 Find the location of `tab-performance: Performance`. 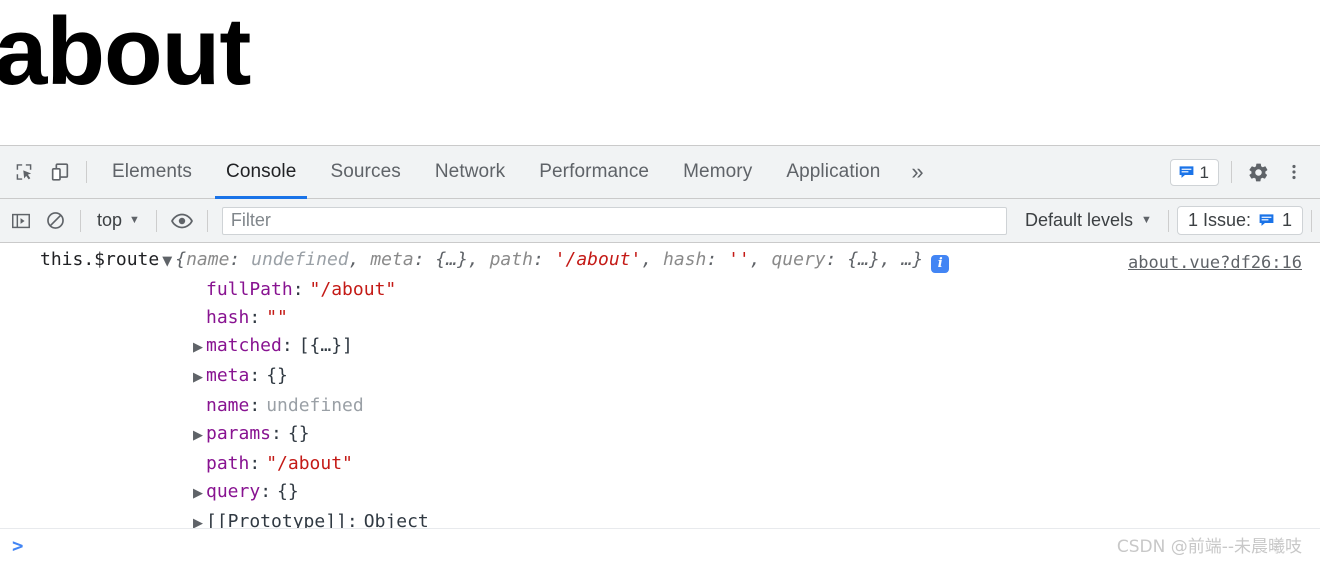

tab-performance: Performance is located at coordinates (594, 172).